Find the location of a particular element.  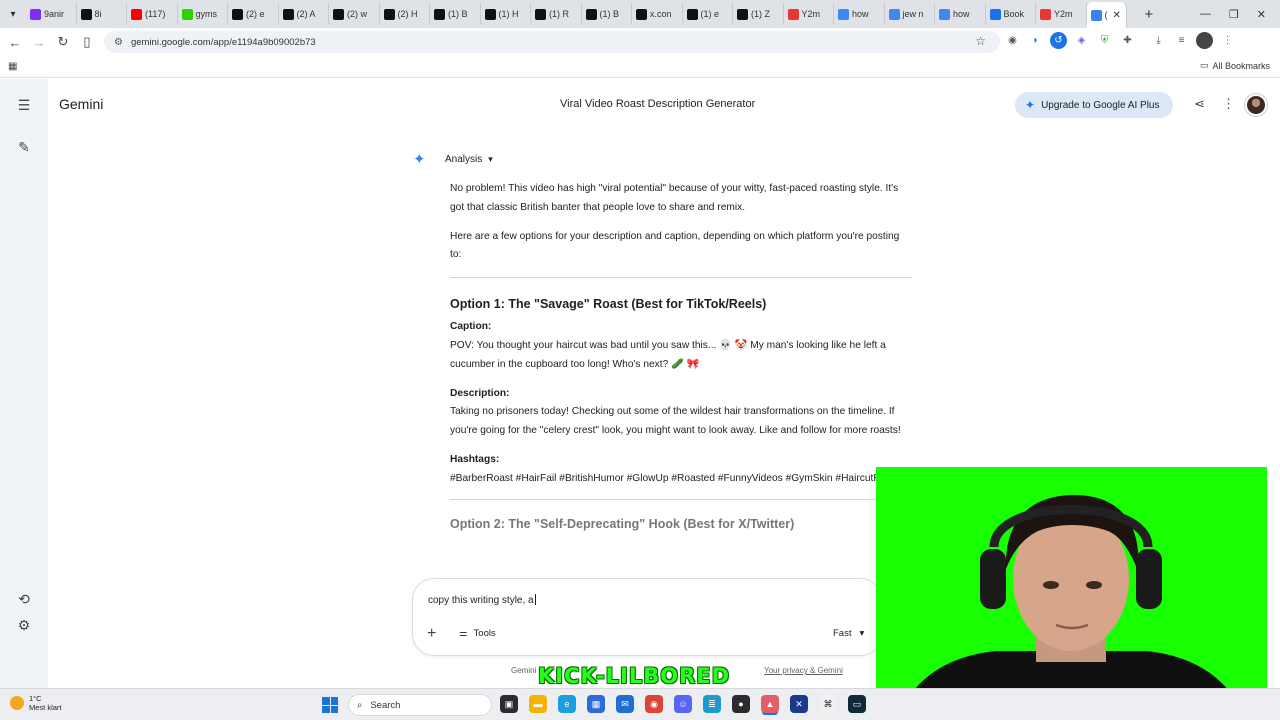

download-icon: ⤓ is located at coordinates (1158, 40).